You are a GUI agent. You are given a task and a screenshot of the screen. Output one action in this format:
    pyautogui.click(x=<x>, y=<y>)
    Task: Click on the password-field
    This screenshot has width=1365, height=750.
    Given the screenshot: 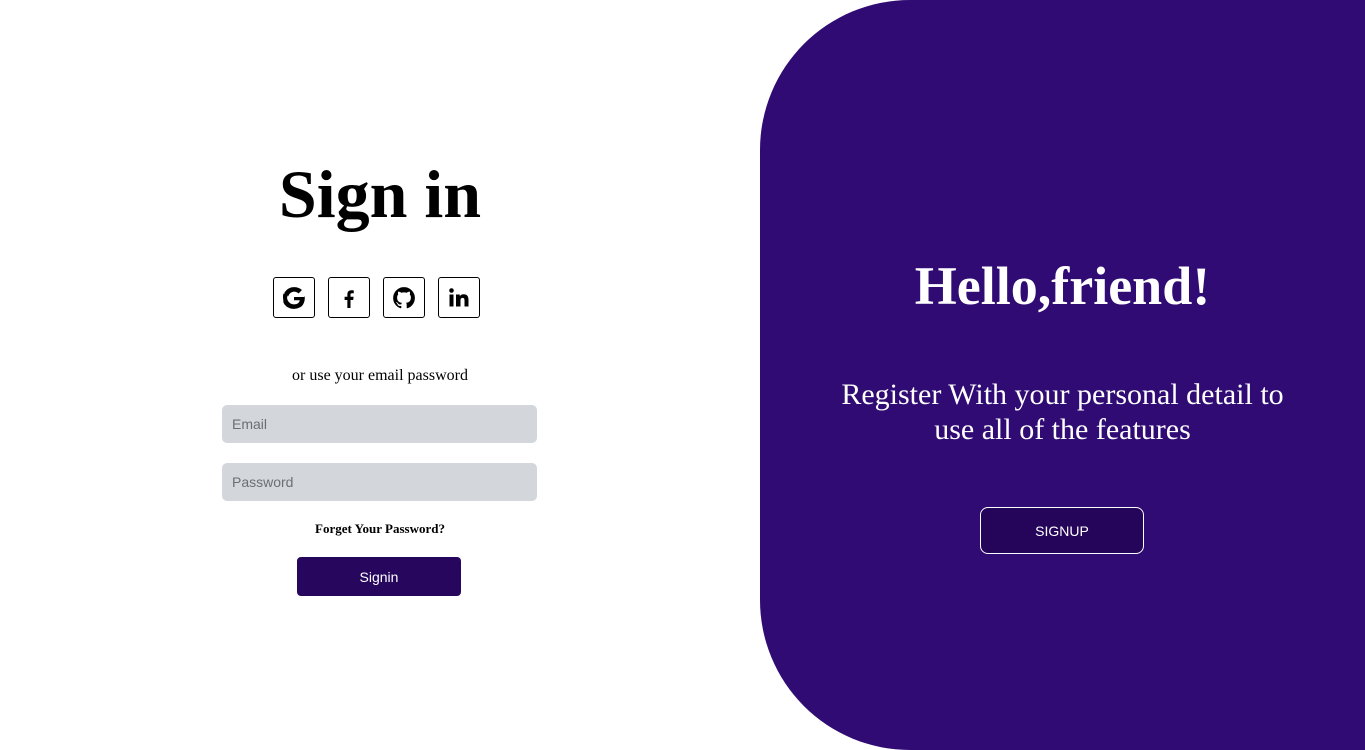 What is the action you would take?
    pyautogui.click(x=379, y=482)
    